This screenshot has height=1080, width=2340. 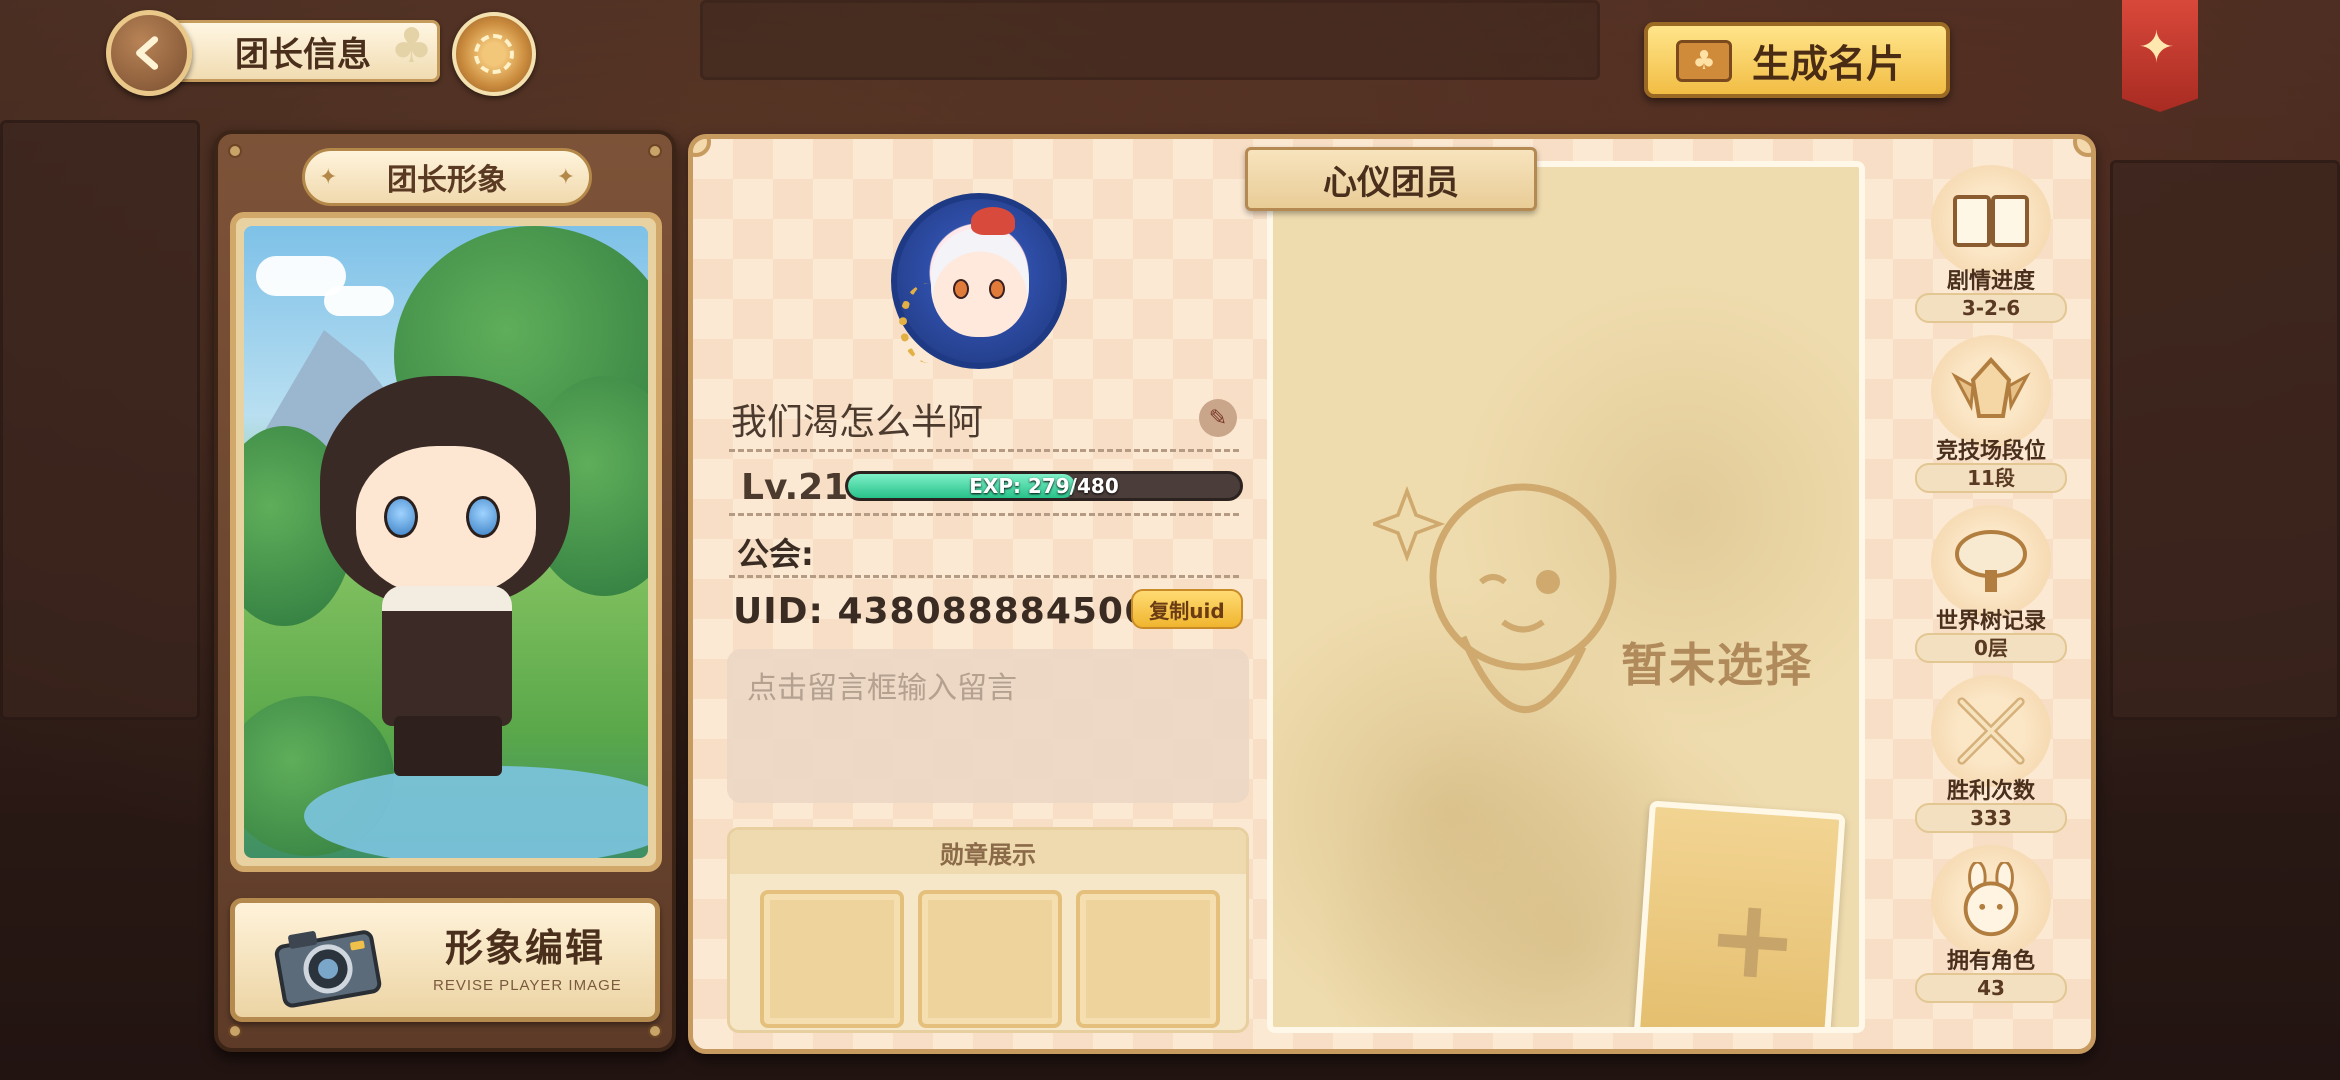 What do you see at coordinates (1990, 281) in the screenshot?
I see `stat-label: 剧情进度` at bounding box center [1990, 281].